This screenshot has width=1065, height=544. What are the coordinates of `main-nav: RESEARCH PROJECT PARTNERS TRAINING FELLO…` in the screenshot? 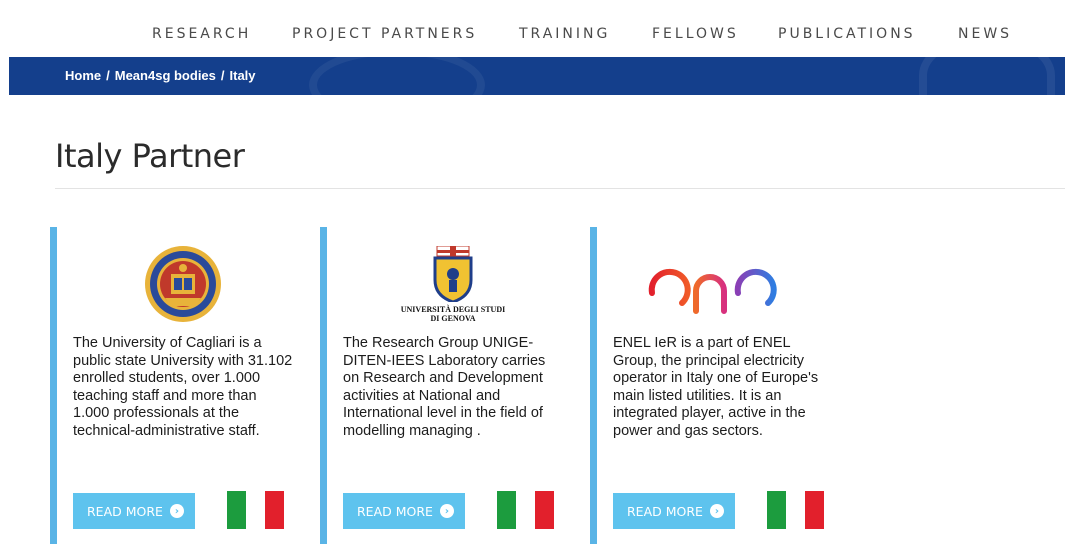 It's located at (532, 28).